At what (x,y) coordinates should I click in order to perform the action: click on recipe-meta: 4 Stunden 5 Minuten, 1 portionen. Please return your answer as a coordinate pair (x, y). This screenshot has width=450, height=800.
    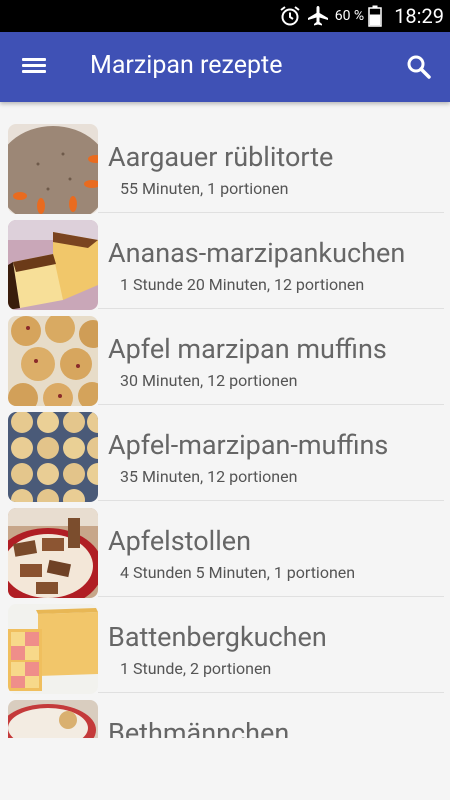
    Looking at the image, I should click on (238, 572).